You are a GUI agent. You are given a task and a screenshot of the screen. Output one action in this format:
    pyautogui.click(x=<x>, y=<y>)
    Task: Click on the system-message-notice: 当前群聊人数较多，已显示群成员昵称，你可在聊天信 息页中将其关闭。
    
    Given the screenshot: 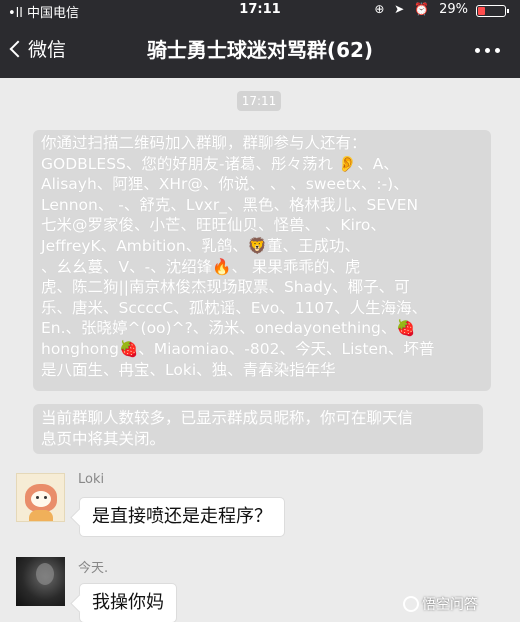 What is the action you would take?
    pyautogui.click(x=258, y=429)
    